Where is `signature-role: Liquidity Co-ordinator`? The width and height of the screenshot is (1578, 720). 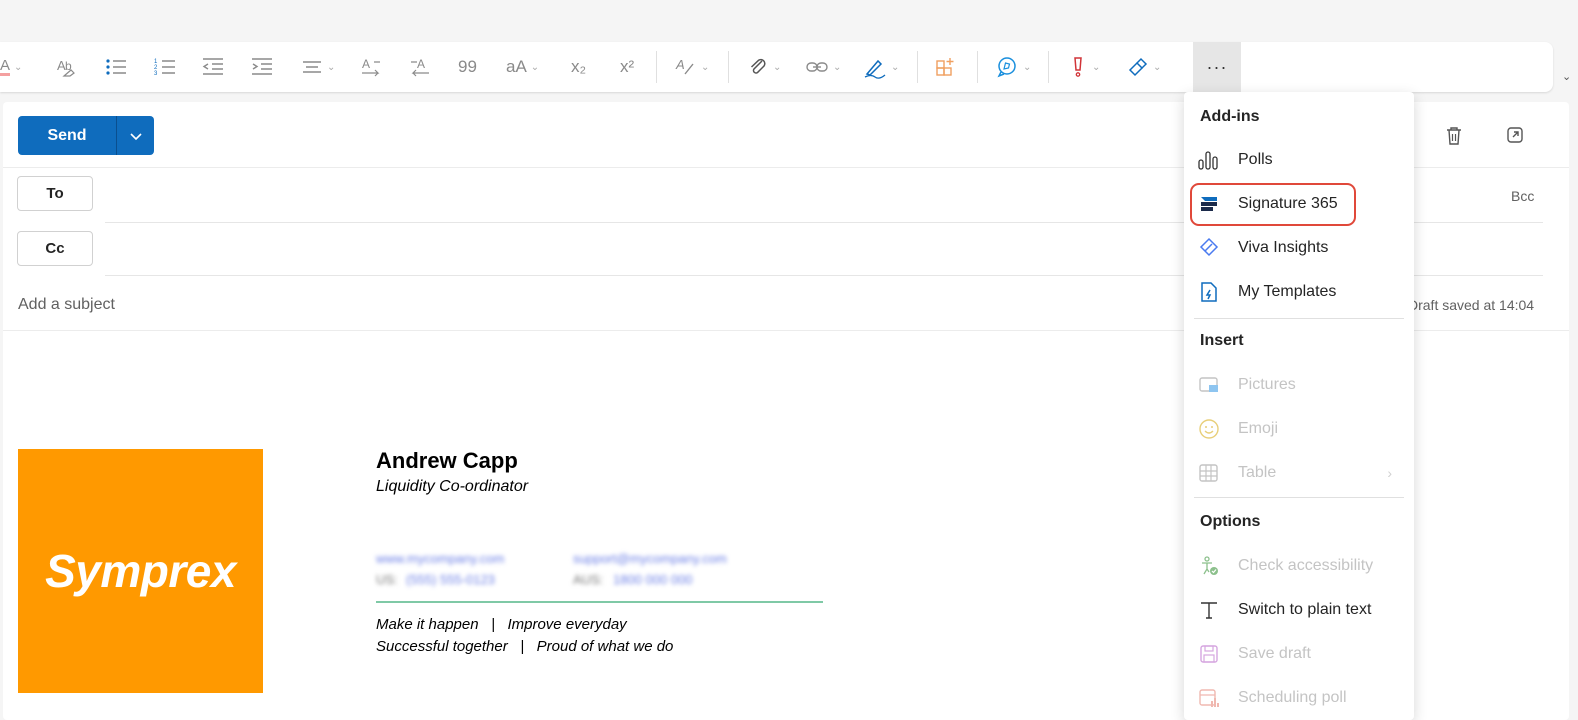 signature-role: Liquidity Co-ordinator is located at coordinates (452, 486).